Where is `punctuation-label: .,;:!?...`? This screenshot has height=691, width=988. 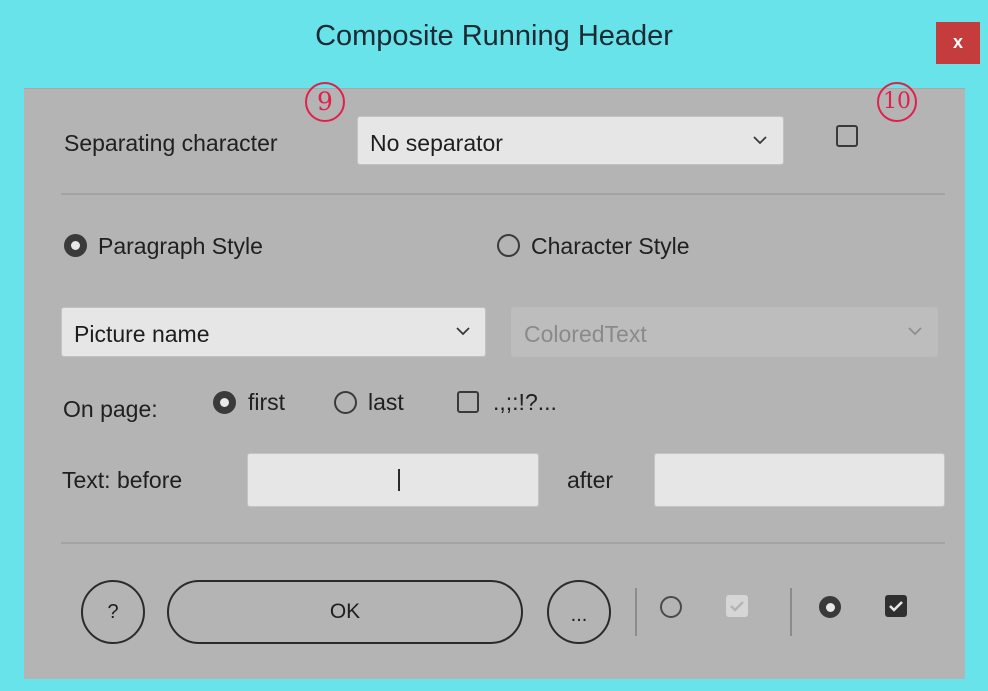
punctuation-label: .,;:!?... is located at coordinates (525, 402).